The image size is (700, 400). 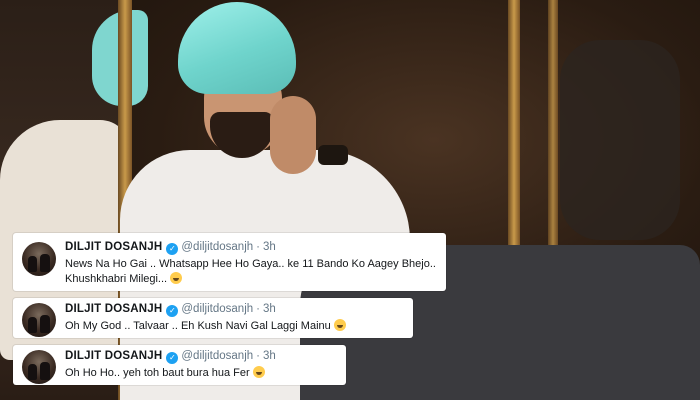 I want to click on tweet-text: Oh Ho Ho.. yeh toh baut bura hua Fer, so click(x=165, y=373).